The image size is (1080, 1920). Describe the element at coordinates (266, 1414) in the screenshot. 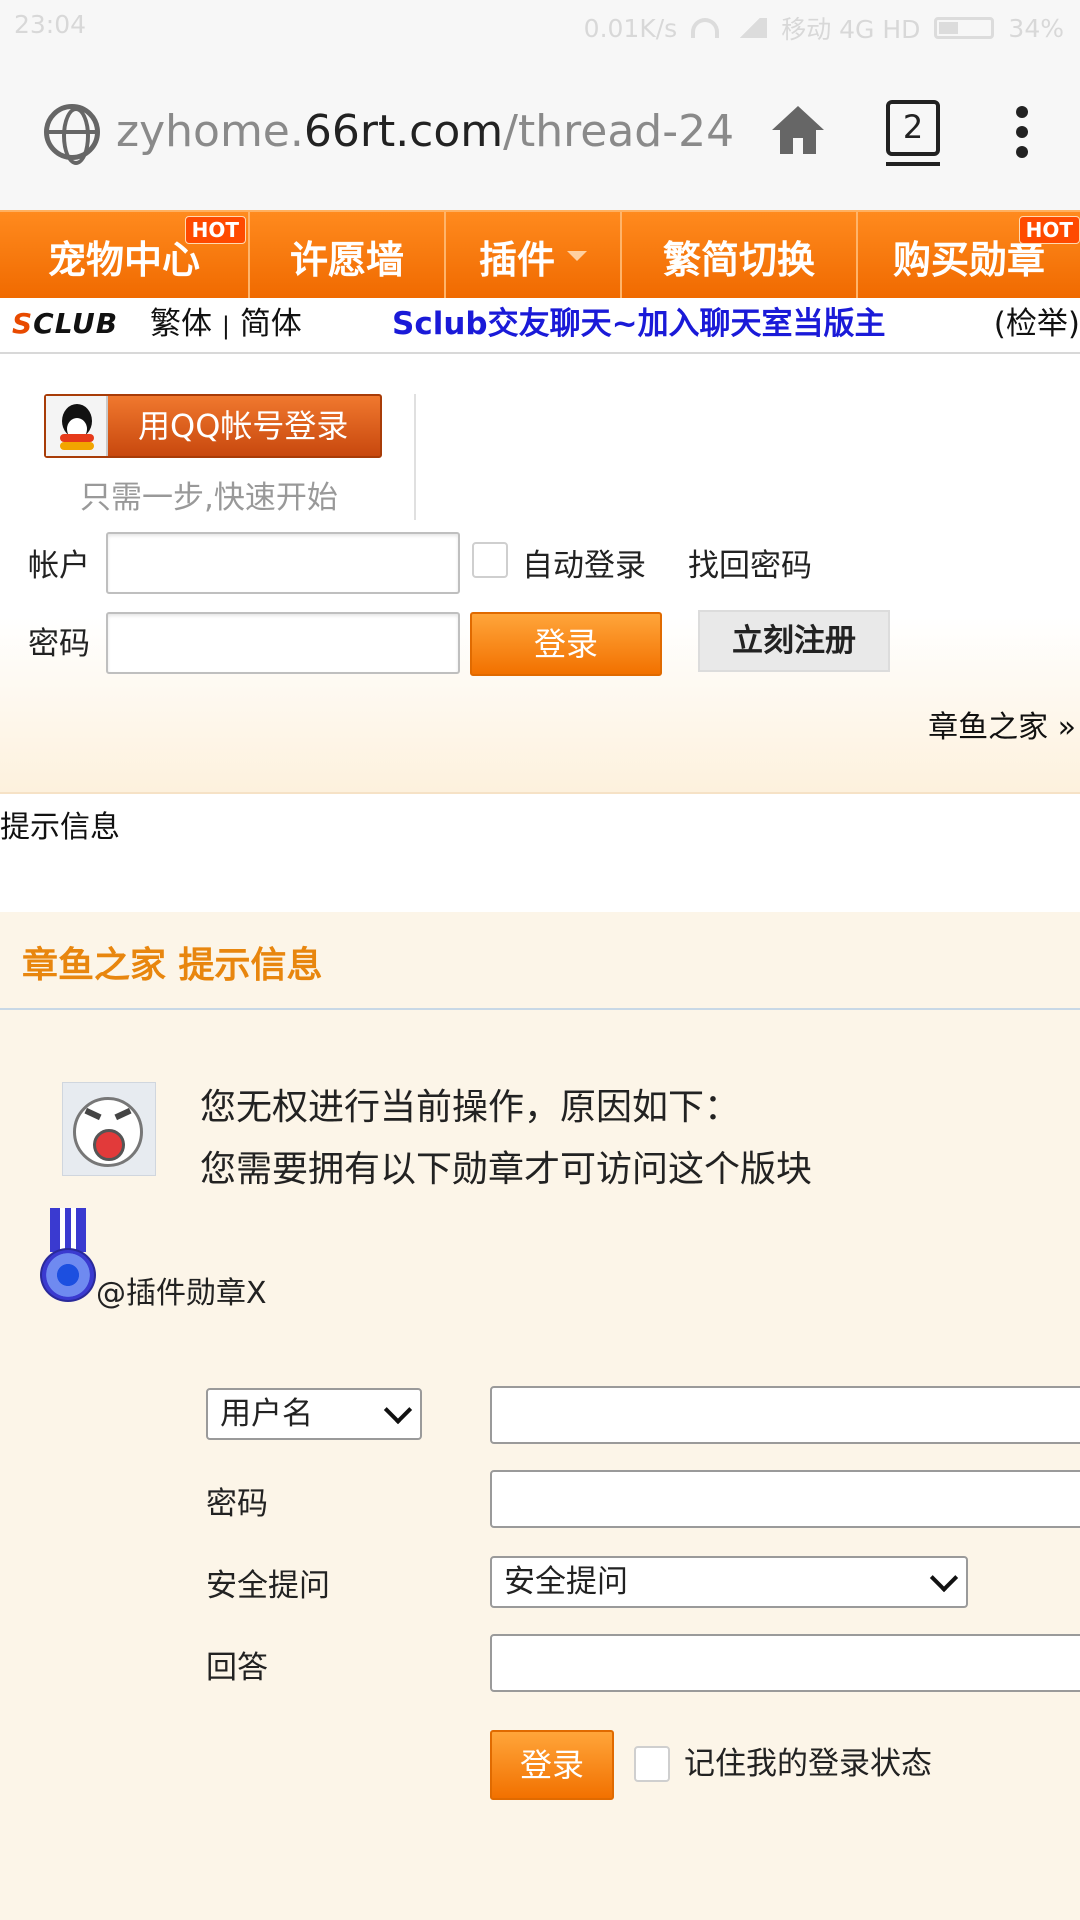

I see `username-type-value: 用户名` at that location.